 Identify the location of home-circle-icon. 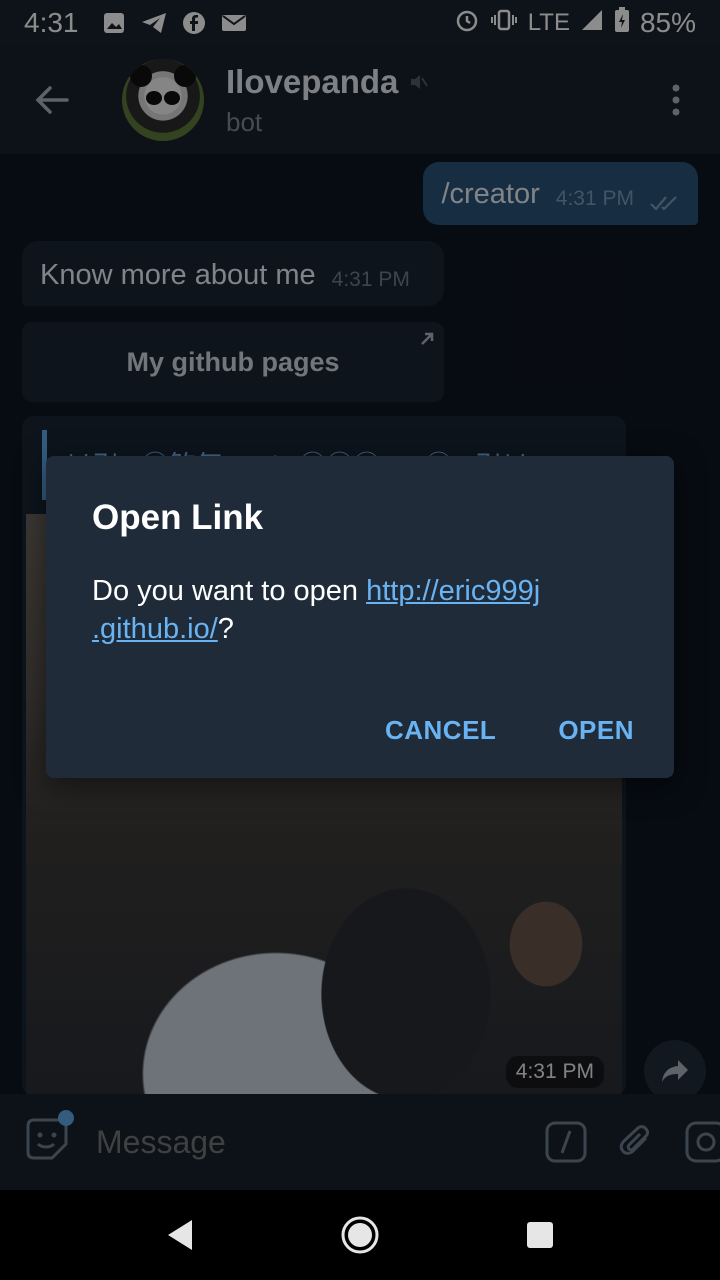
(360, 1235).